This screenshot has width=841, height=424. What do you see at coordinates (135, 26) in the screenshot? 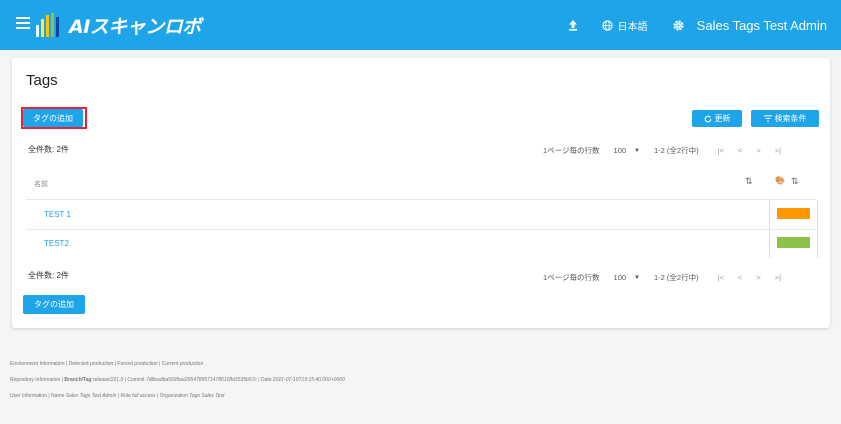
I see `logo-text: AIスキャンロボ` at bounding box center [135, 26].